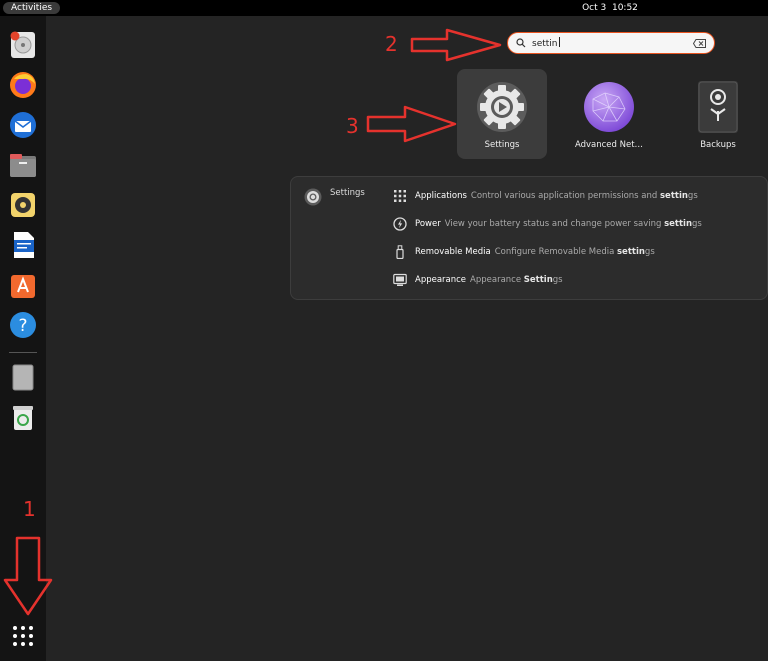  I want to click on annotation-label-3: 3, so click(352, 126).